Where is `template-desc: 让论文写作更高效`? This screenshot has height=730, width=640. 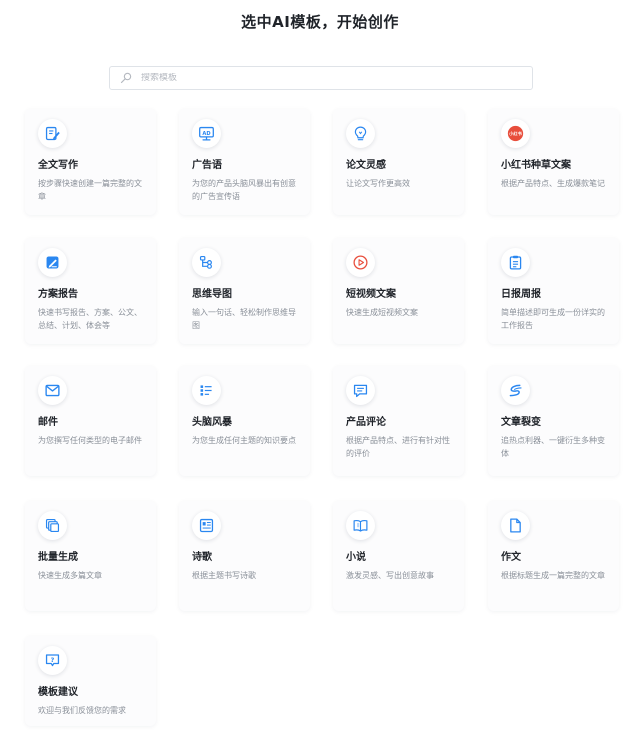 template-desc: 让论文写作更高效 is located at coordinates (378, 183).